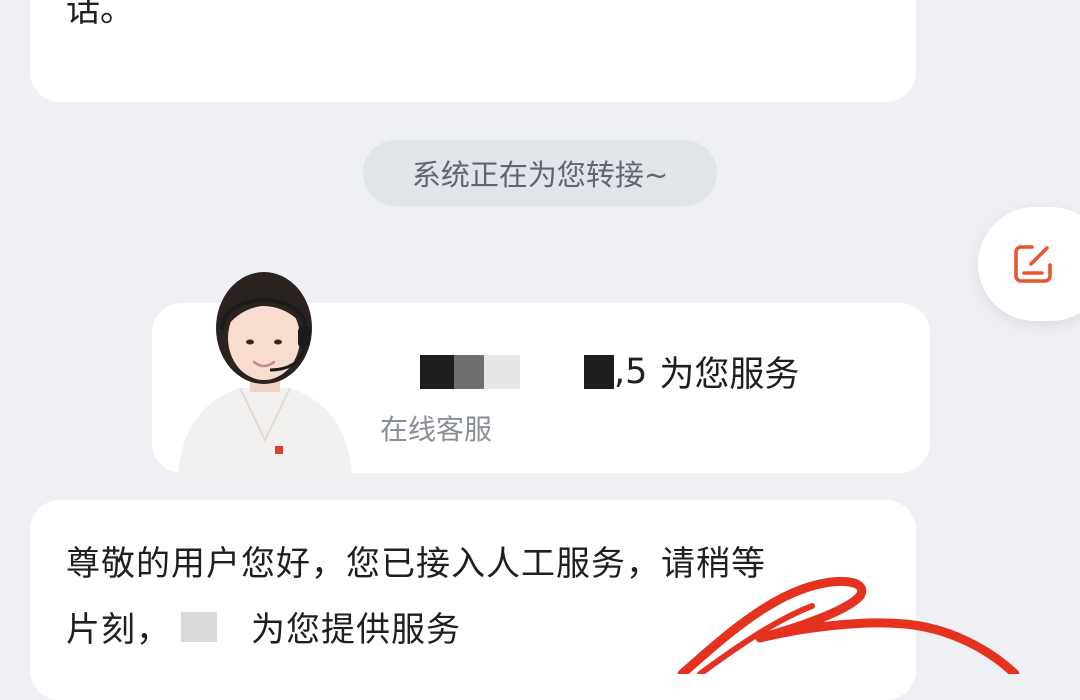  Describe the element at coordinates (265, 374) in the screenshot. I see `agent-avatar` at that location.